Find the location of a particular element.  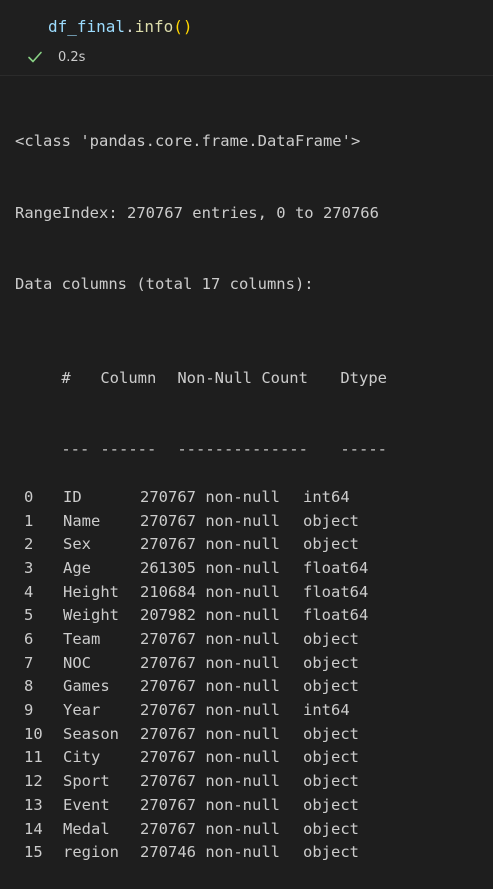

header-count: Non-Null Count is located at coordinates (242, 378).